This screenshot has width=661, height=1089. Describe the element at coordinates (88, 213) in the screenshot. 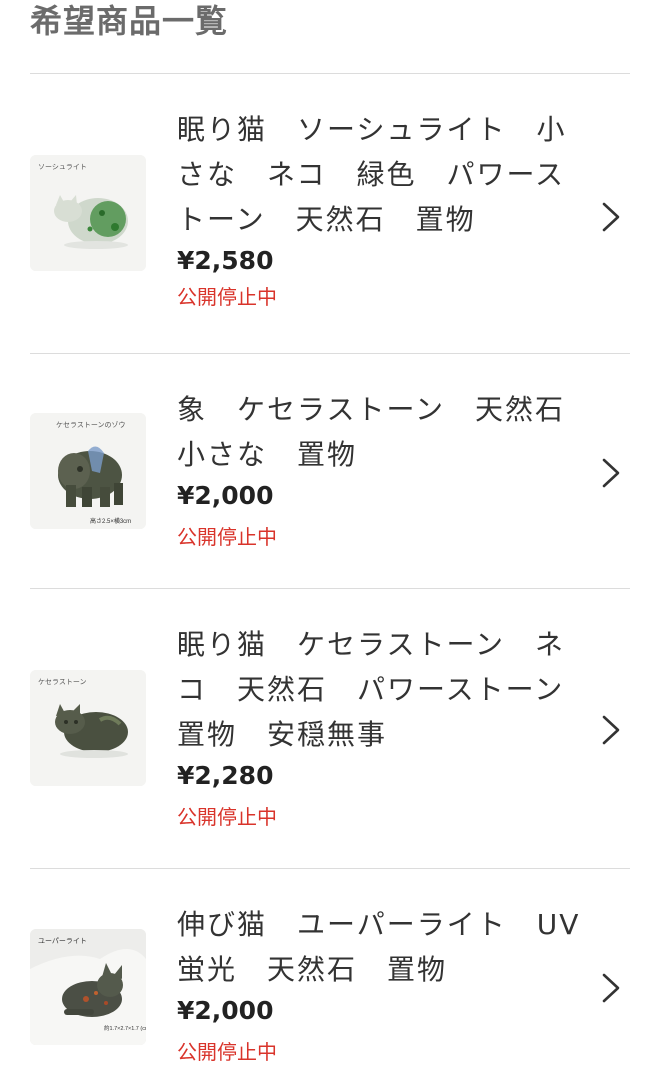

I see `product-thumbnail: ソーシュライト` at that location.